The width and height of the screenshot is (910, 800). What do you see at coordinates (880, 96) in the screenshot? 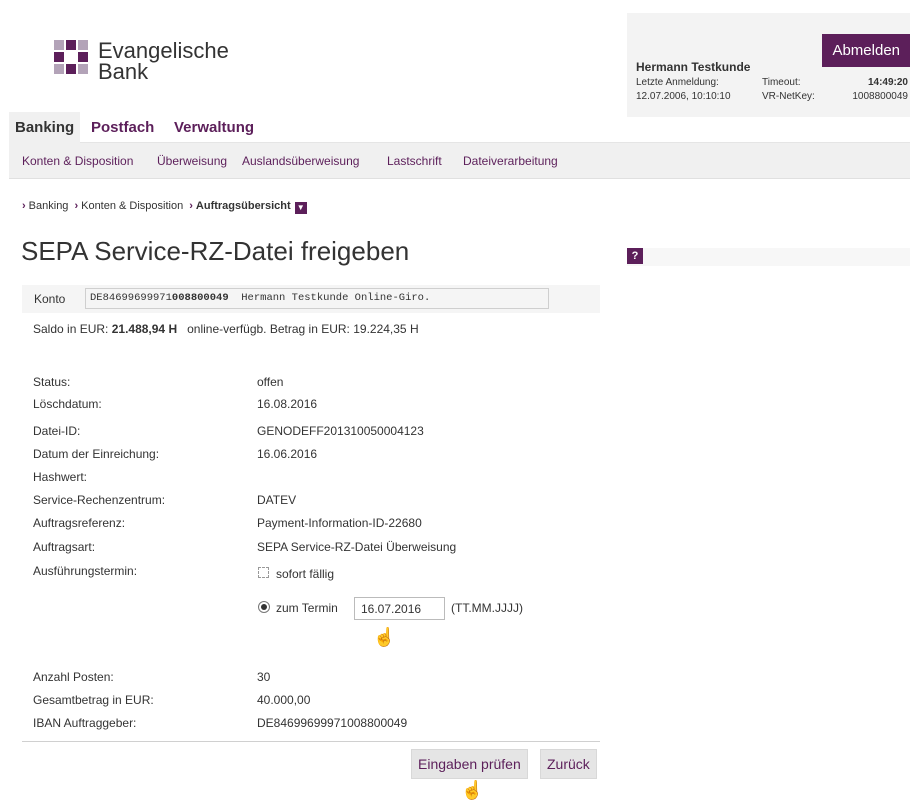
I see `netkey-value: 1008800049` at bounding box center [880, 96].